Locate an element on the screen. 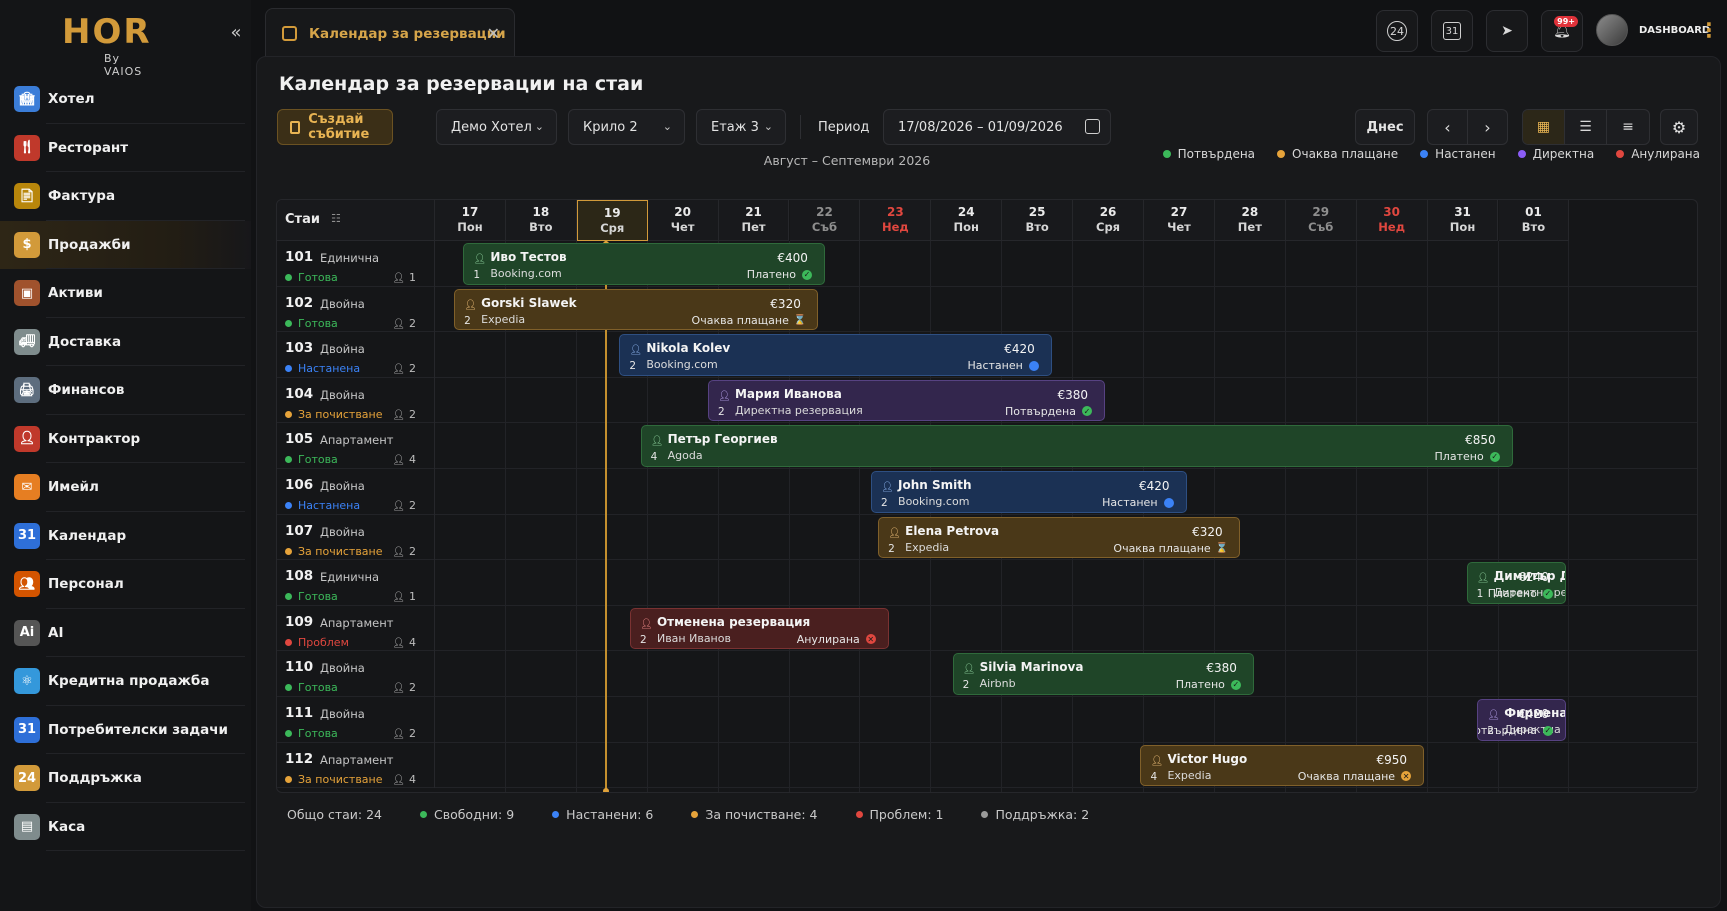 The width and height of the screenshot is (1727, 911). legend-dot is located at coordinates (1424, 154).